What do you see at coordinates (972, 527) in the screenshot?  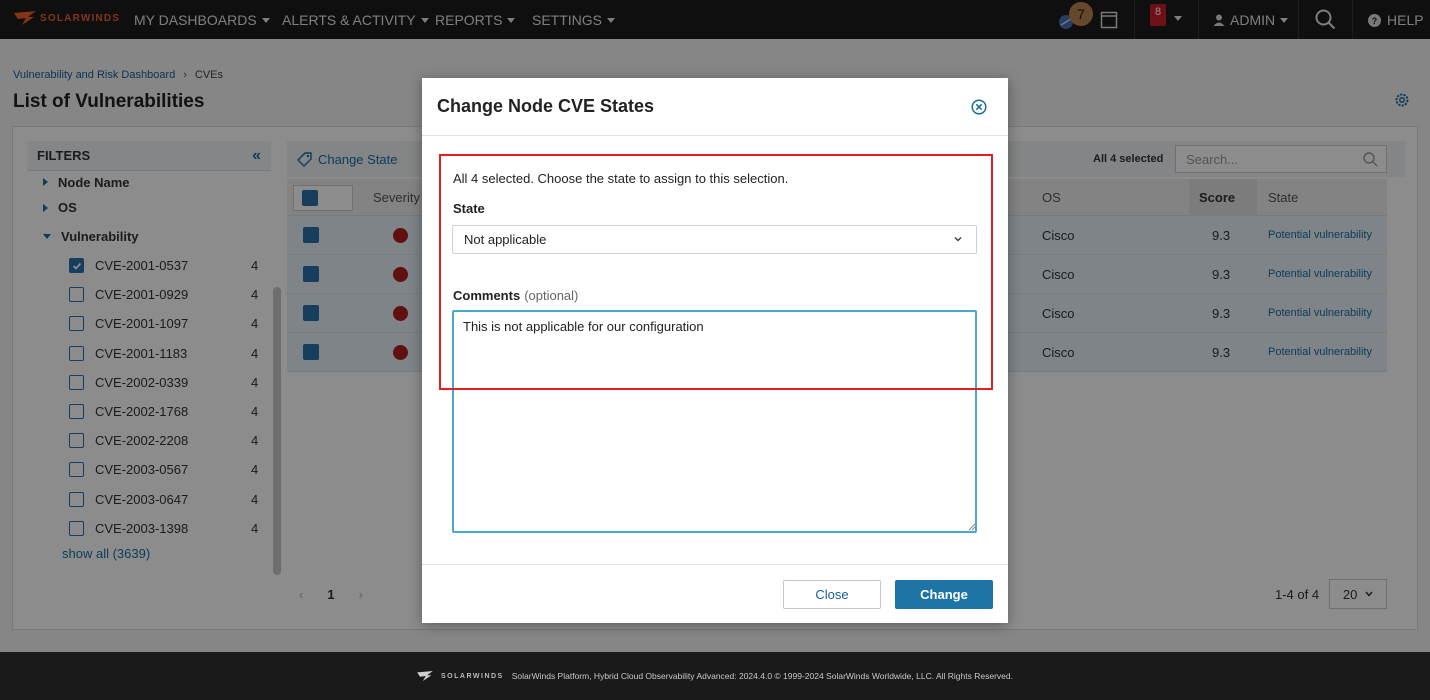 I see `resize-handle-icon` at bounding box center [972, 527].